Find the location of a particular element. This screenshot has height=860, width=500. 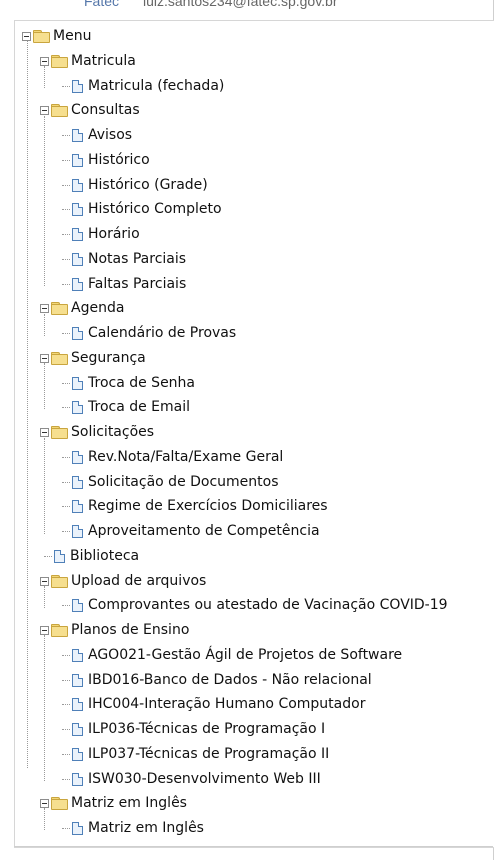

tree-folder-solicitacoes: Solicitações is located at coordinates (97, 432).